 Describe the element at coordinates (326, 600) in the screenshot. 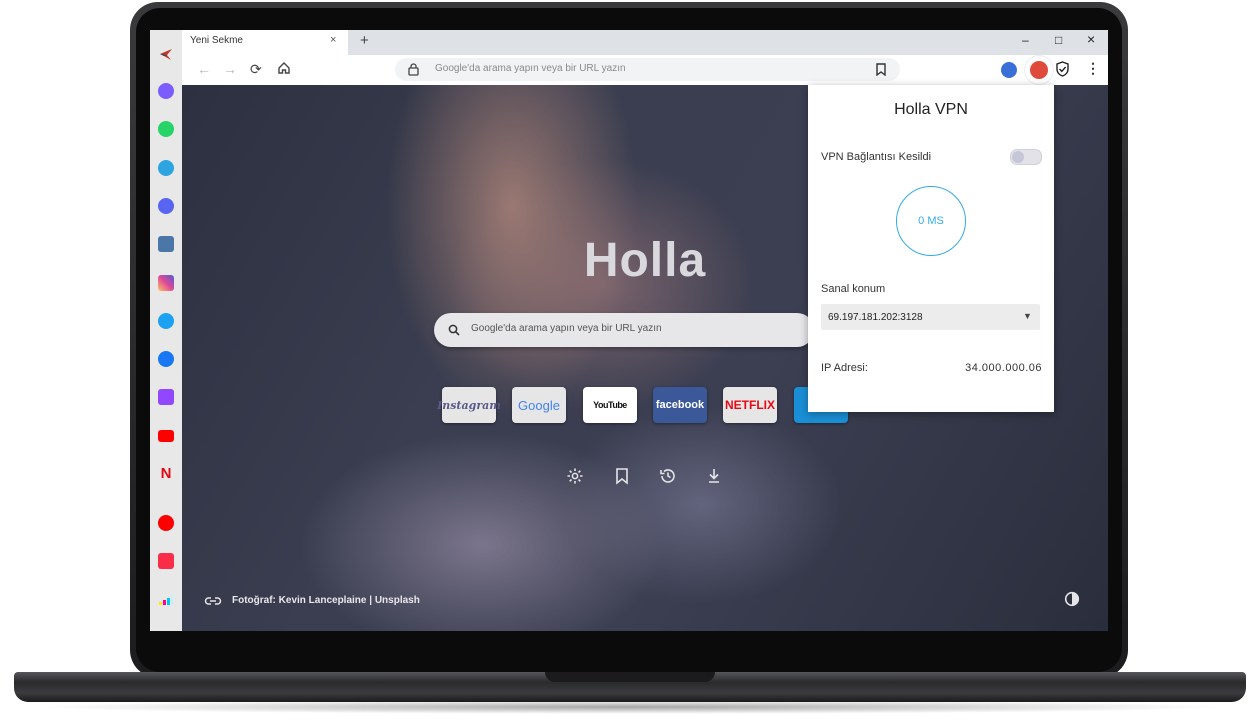

I see `photo-credit: Fotoğraf: Kevin Lanceplaine | Unsplash` at that location.